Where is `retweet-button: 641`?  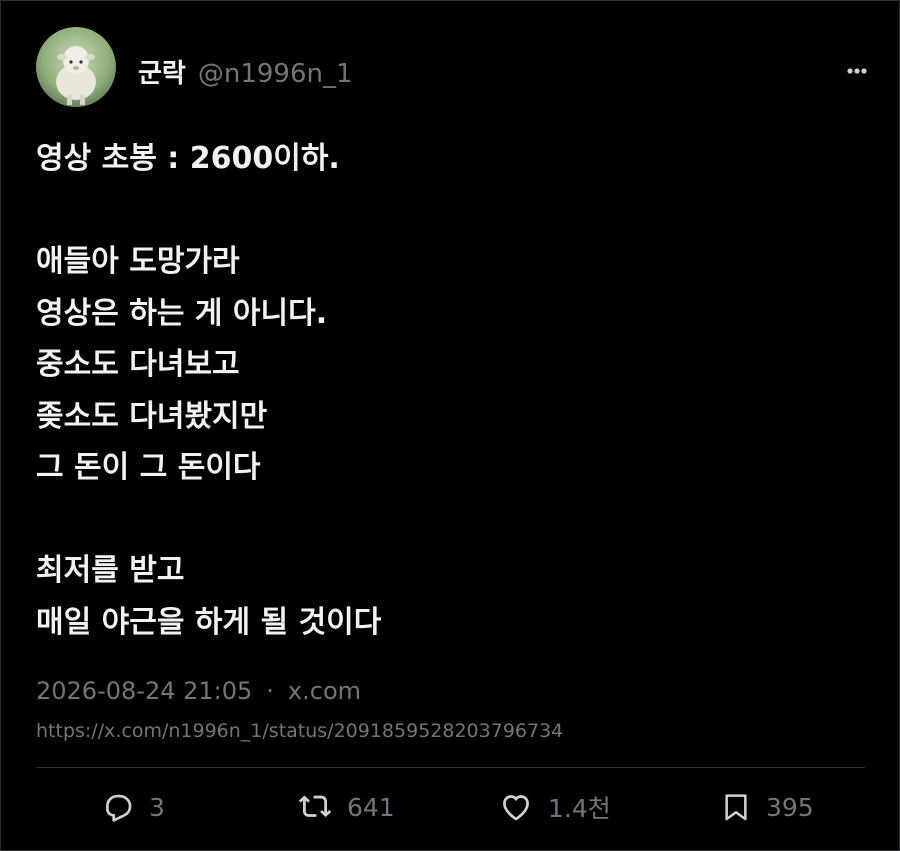
retweet-button: 641 is located at coordinates (346, 807).